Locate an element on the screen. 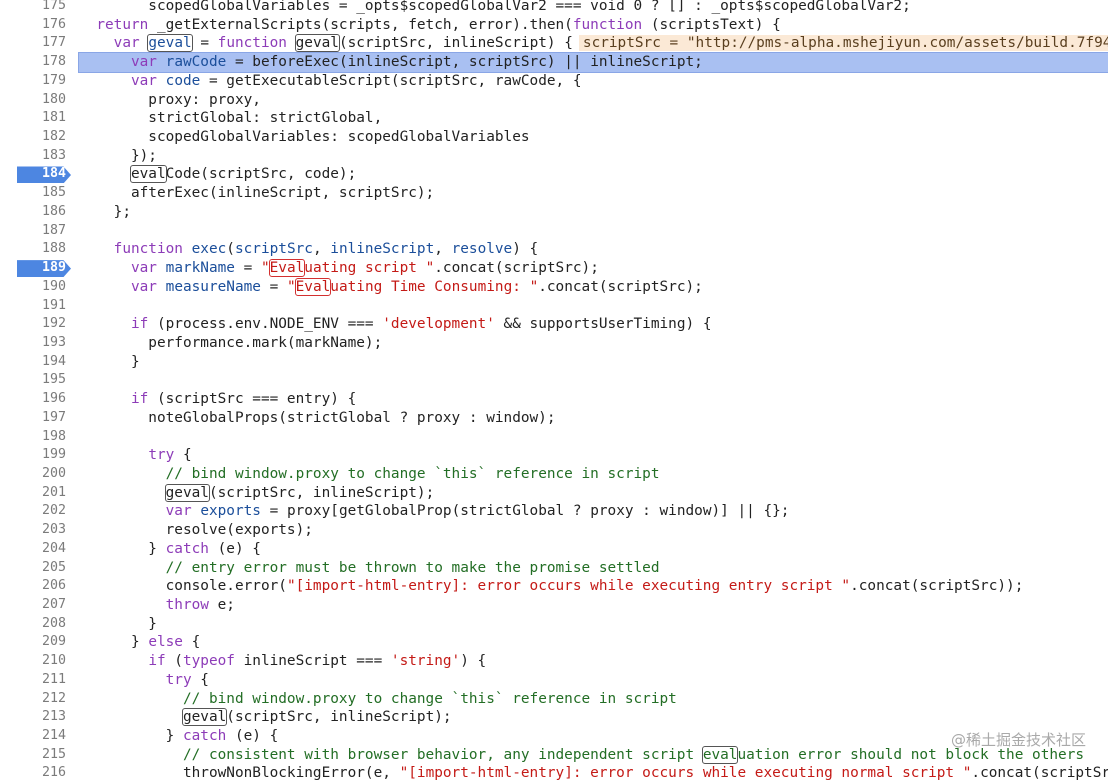  line-number-gutter: 200 is located at coordinates (35, 474).